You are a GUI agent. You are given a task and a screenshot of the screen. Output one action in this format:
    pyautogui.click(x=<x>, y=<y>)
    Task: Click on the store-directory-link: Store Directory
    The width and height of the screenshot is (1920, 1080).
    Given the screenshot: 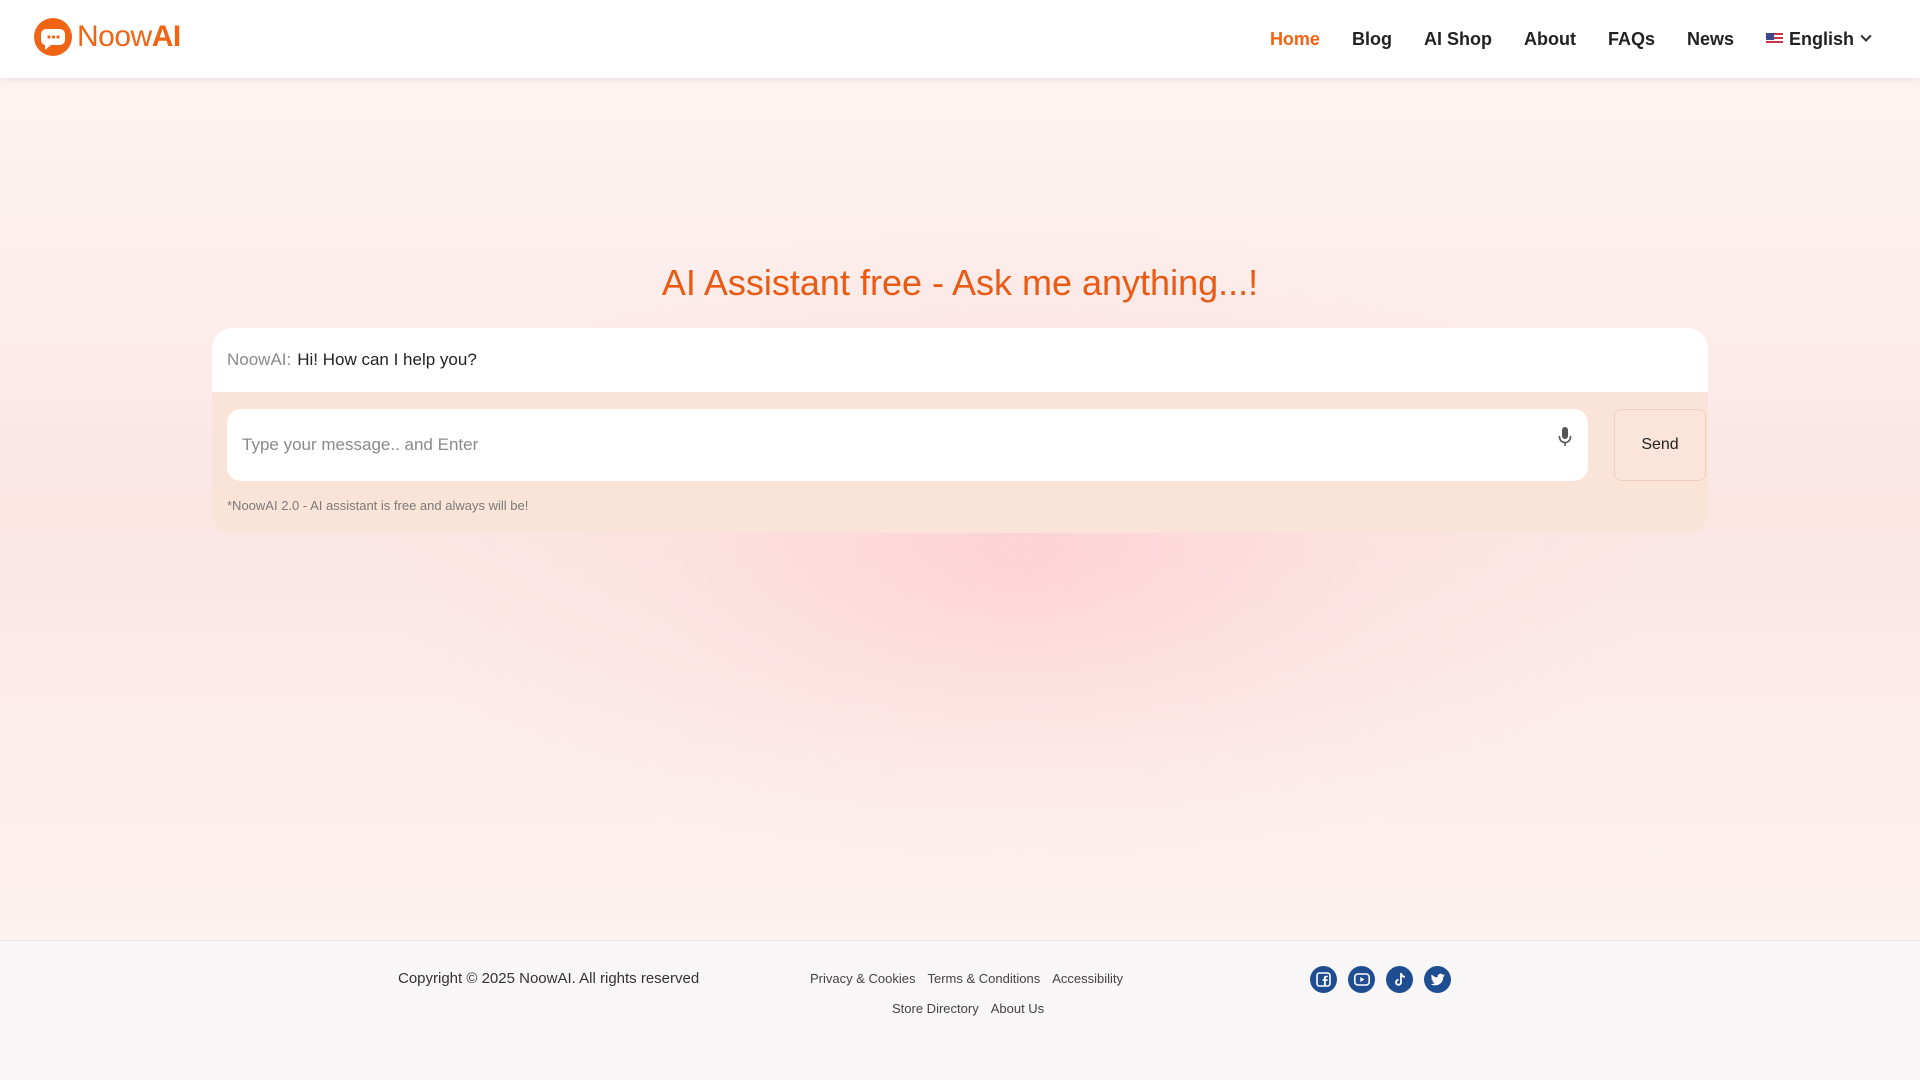 What is the action you would take?
    pyautogui.click(x=935, y=1008)
    